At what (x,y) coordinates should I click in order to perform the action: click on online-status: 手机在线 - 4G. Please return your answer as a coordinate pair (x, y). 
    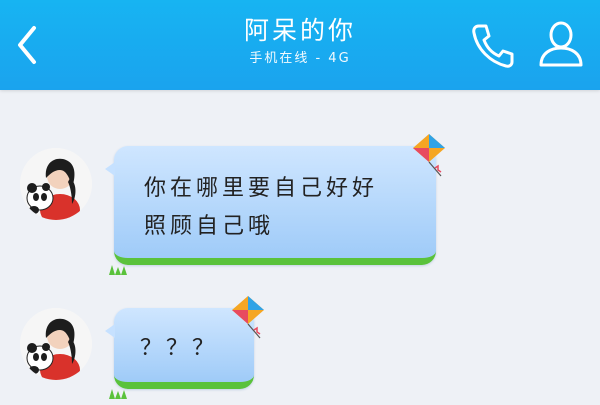
    Looking at the image, I should click on (300, 58).